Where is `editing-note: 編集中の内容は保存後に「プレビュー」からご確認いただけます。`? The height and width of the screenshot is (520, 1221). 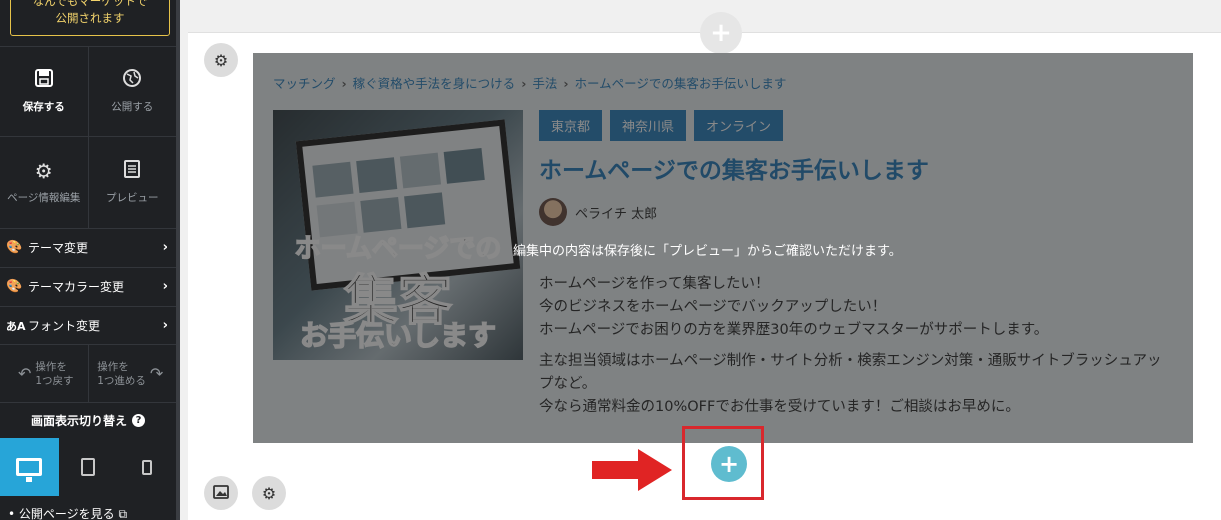 editing-note: 編集中の内容は保存後に「プレビュー」からご確認いただけます。 is located at coordinates (707, 251).